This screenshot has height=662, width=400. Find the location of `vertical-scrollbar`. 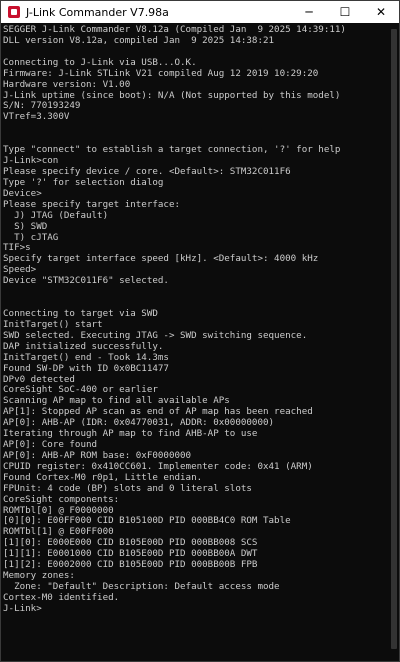

vertical-scrollbar is located at coordinates (394, 342).